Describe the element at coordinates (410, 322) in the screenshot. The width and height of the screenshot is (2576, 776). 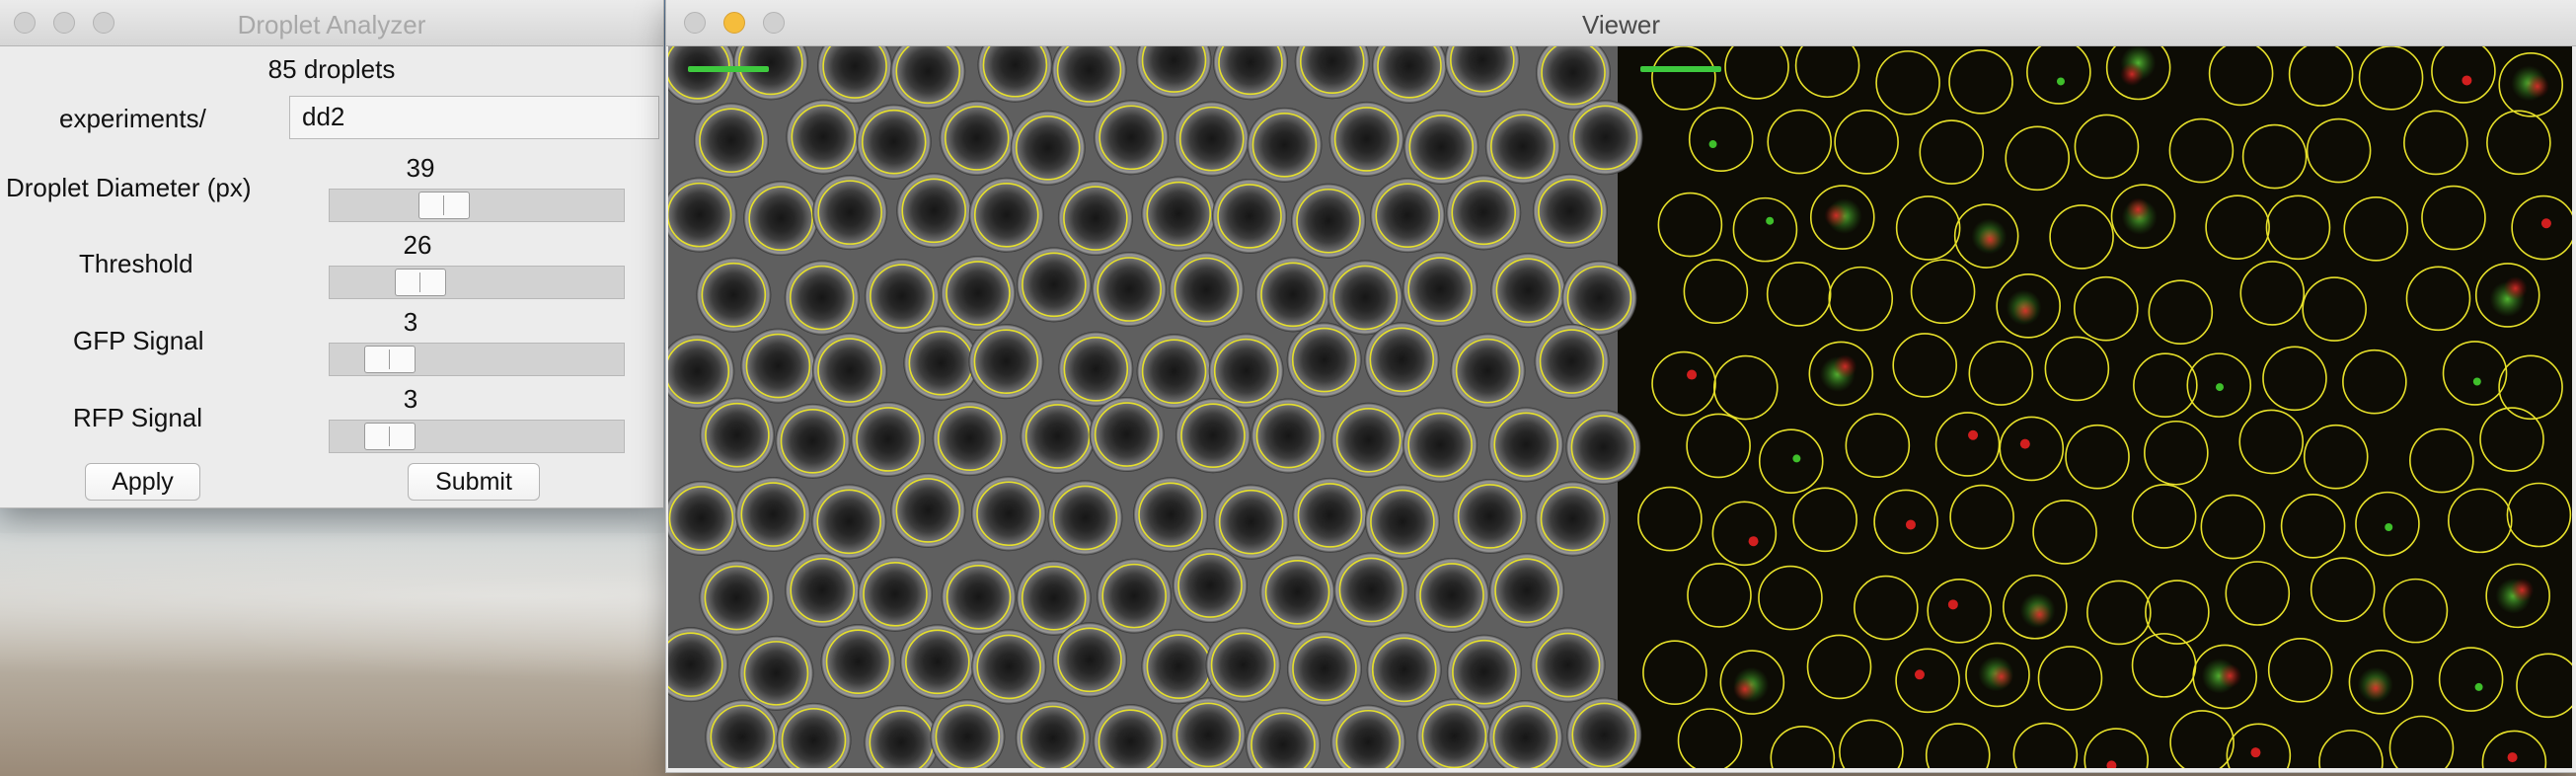
I see `slider-value-gfp: 3` at that location.